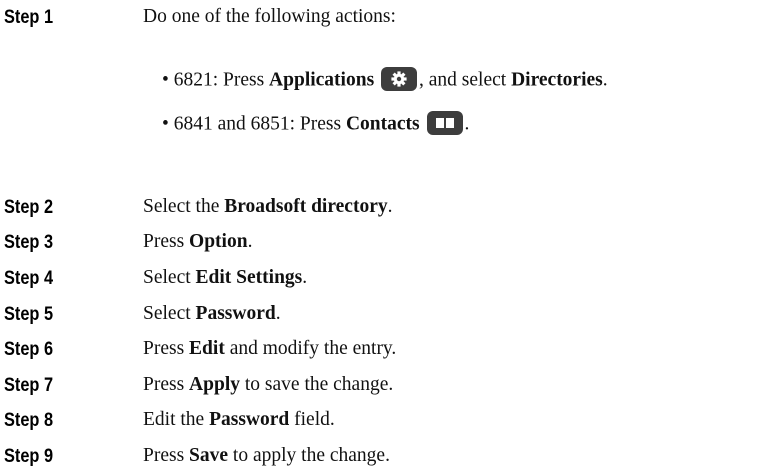 This screenshot has width=781, height=474. I want to click on step-label: Step 7, so click(29, 385).